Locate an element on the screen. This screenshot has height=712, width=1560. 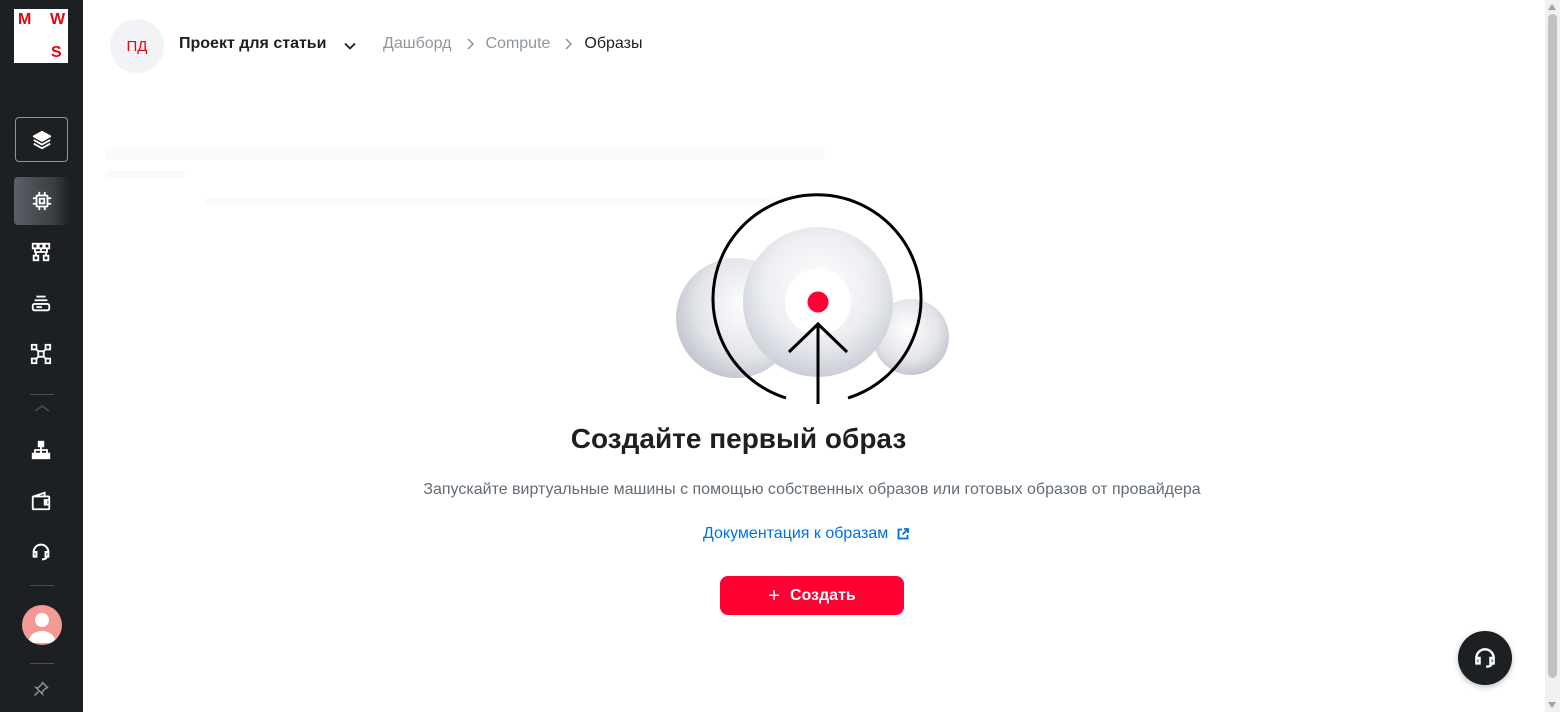
upload-image-illustration is located at coordinates (812, 298).